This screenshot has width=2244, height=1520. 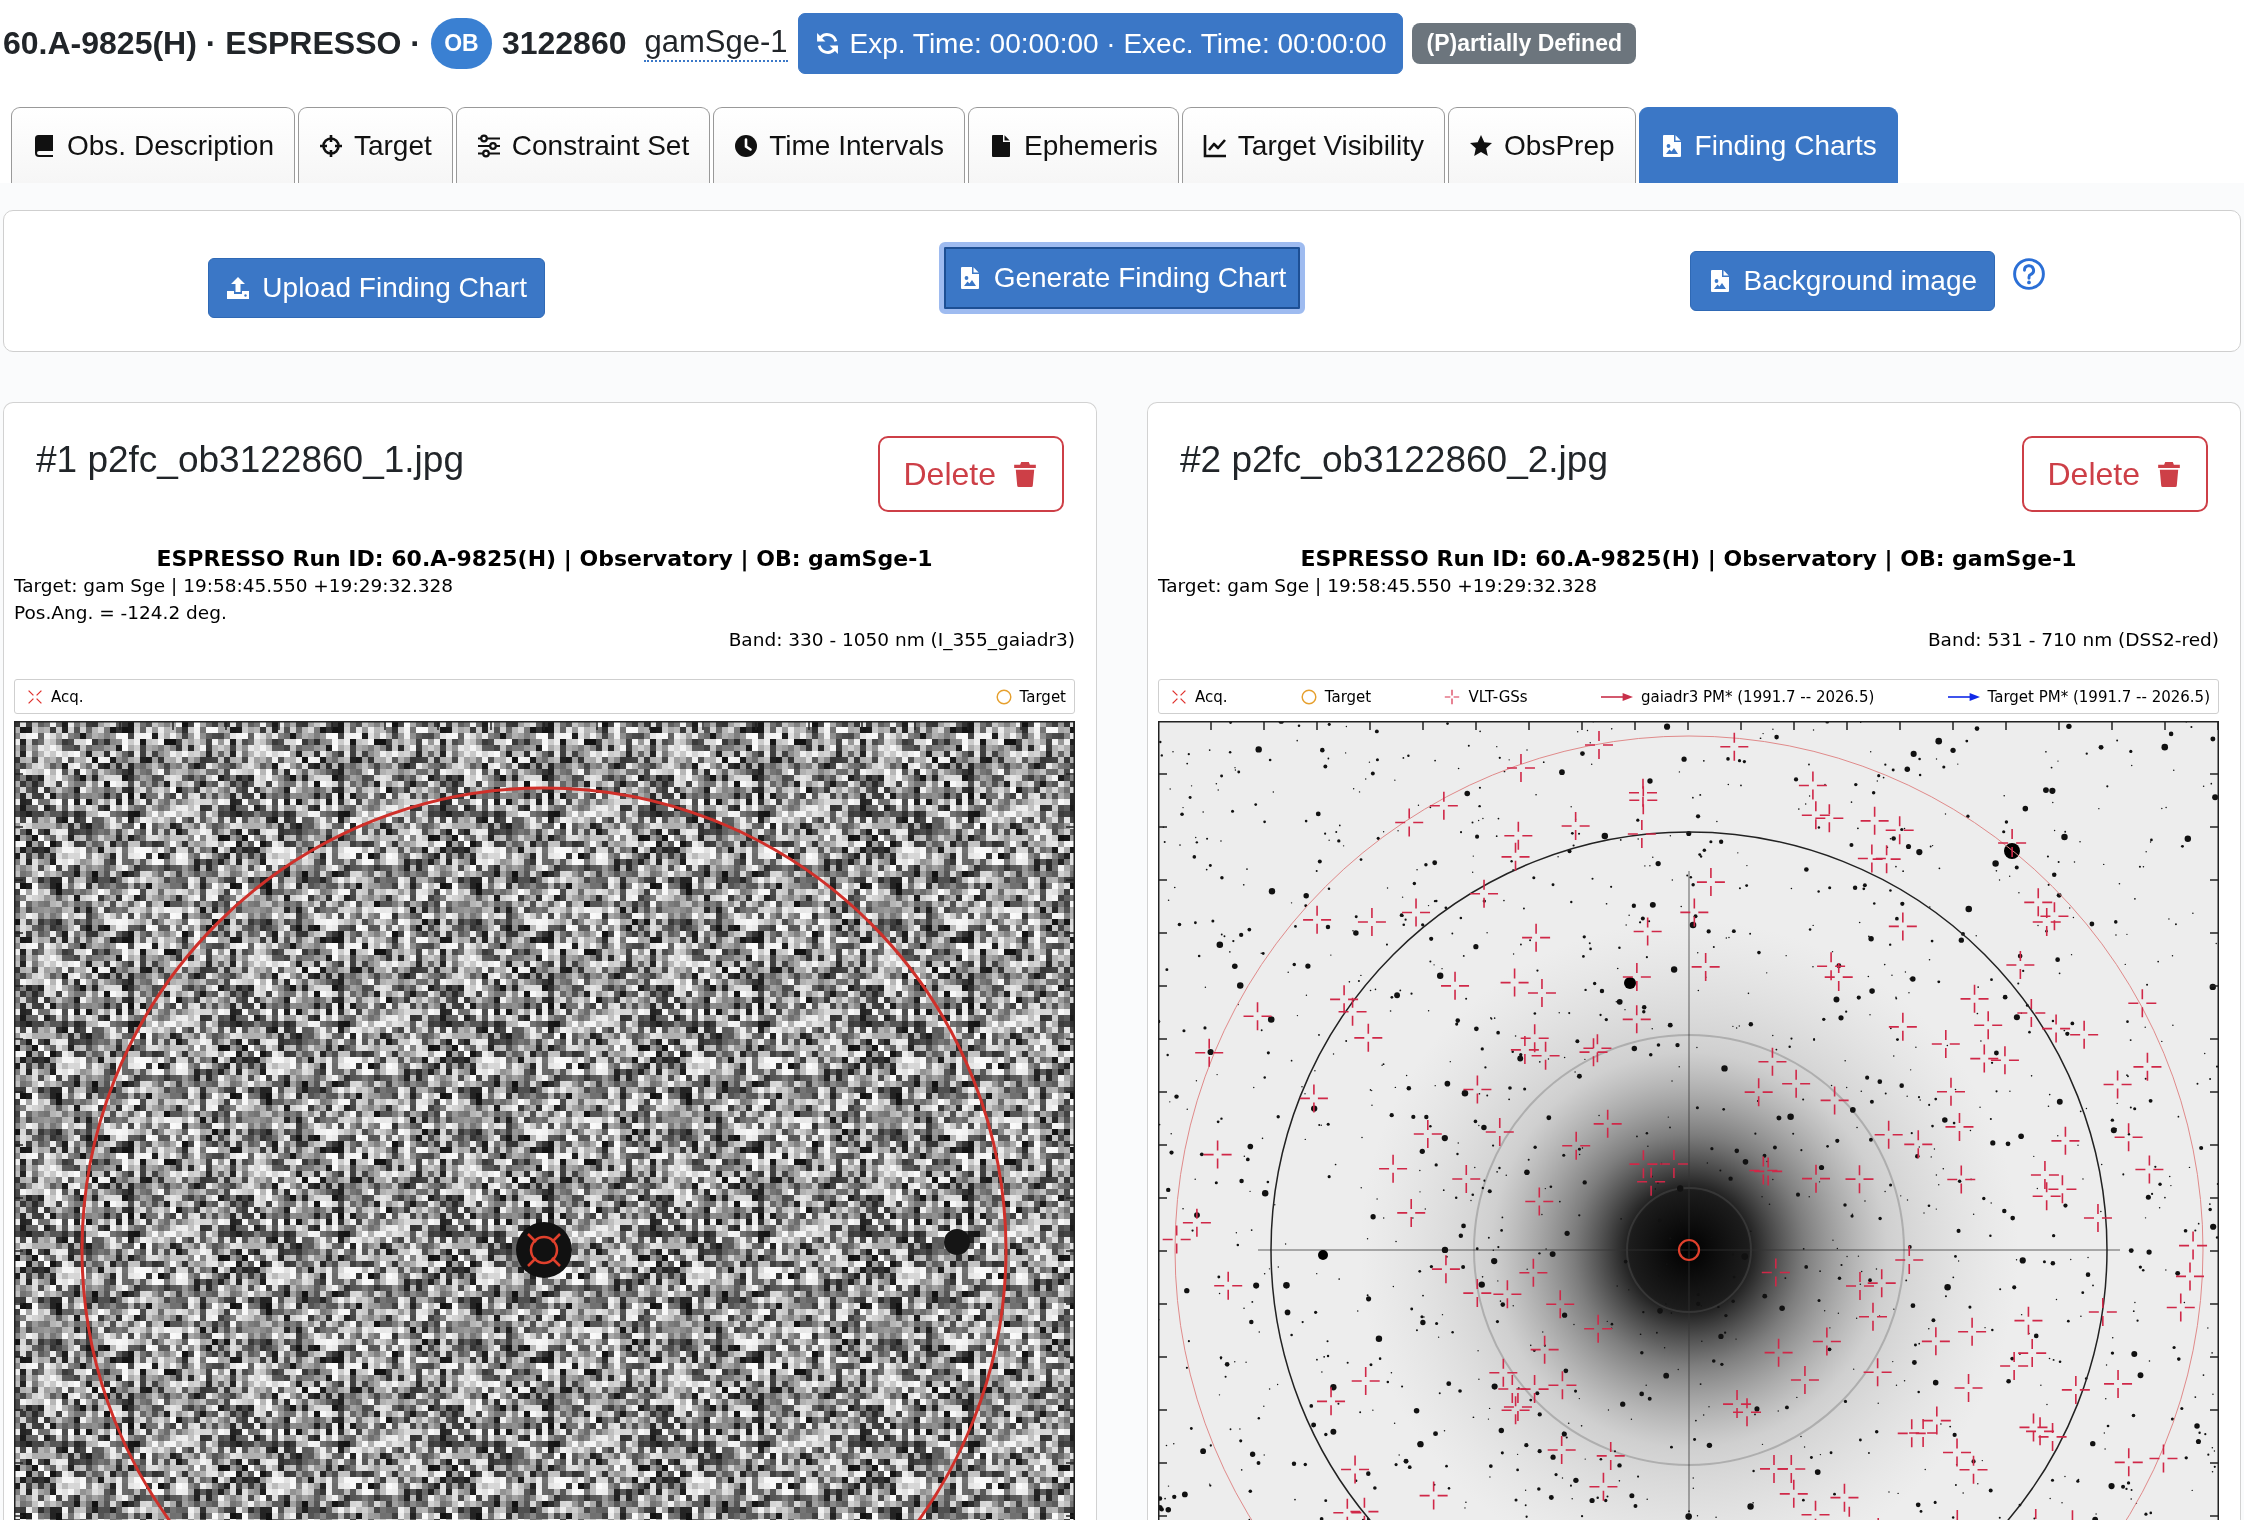 What do you see at coordinates (488, 145) in the screenshot?
I see `sliders-icon` at bounding box center [488, 145].